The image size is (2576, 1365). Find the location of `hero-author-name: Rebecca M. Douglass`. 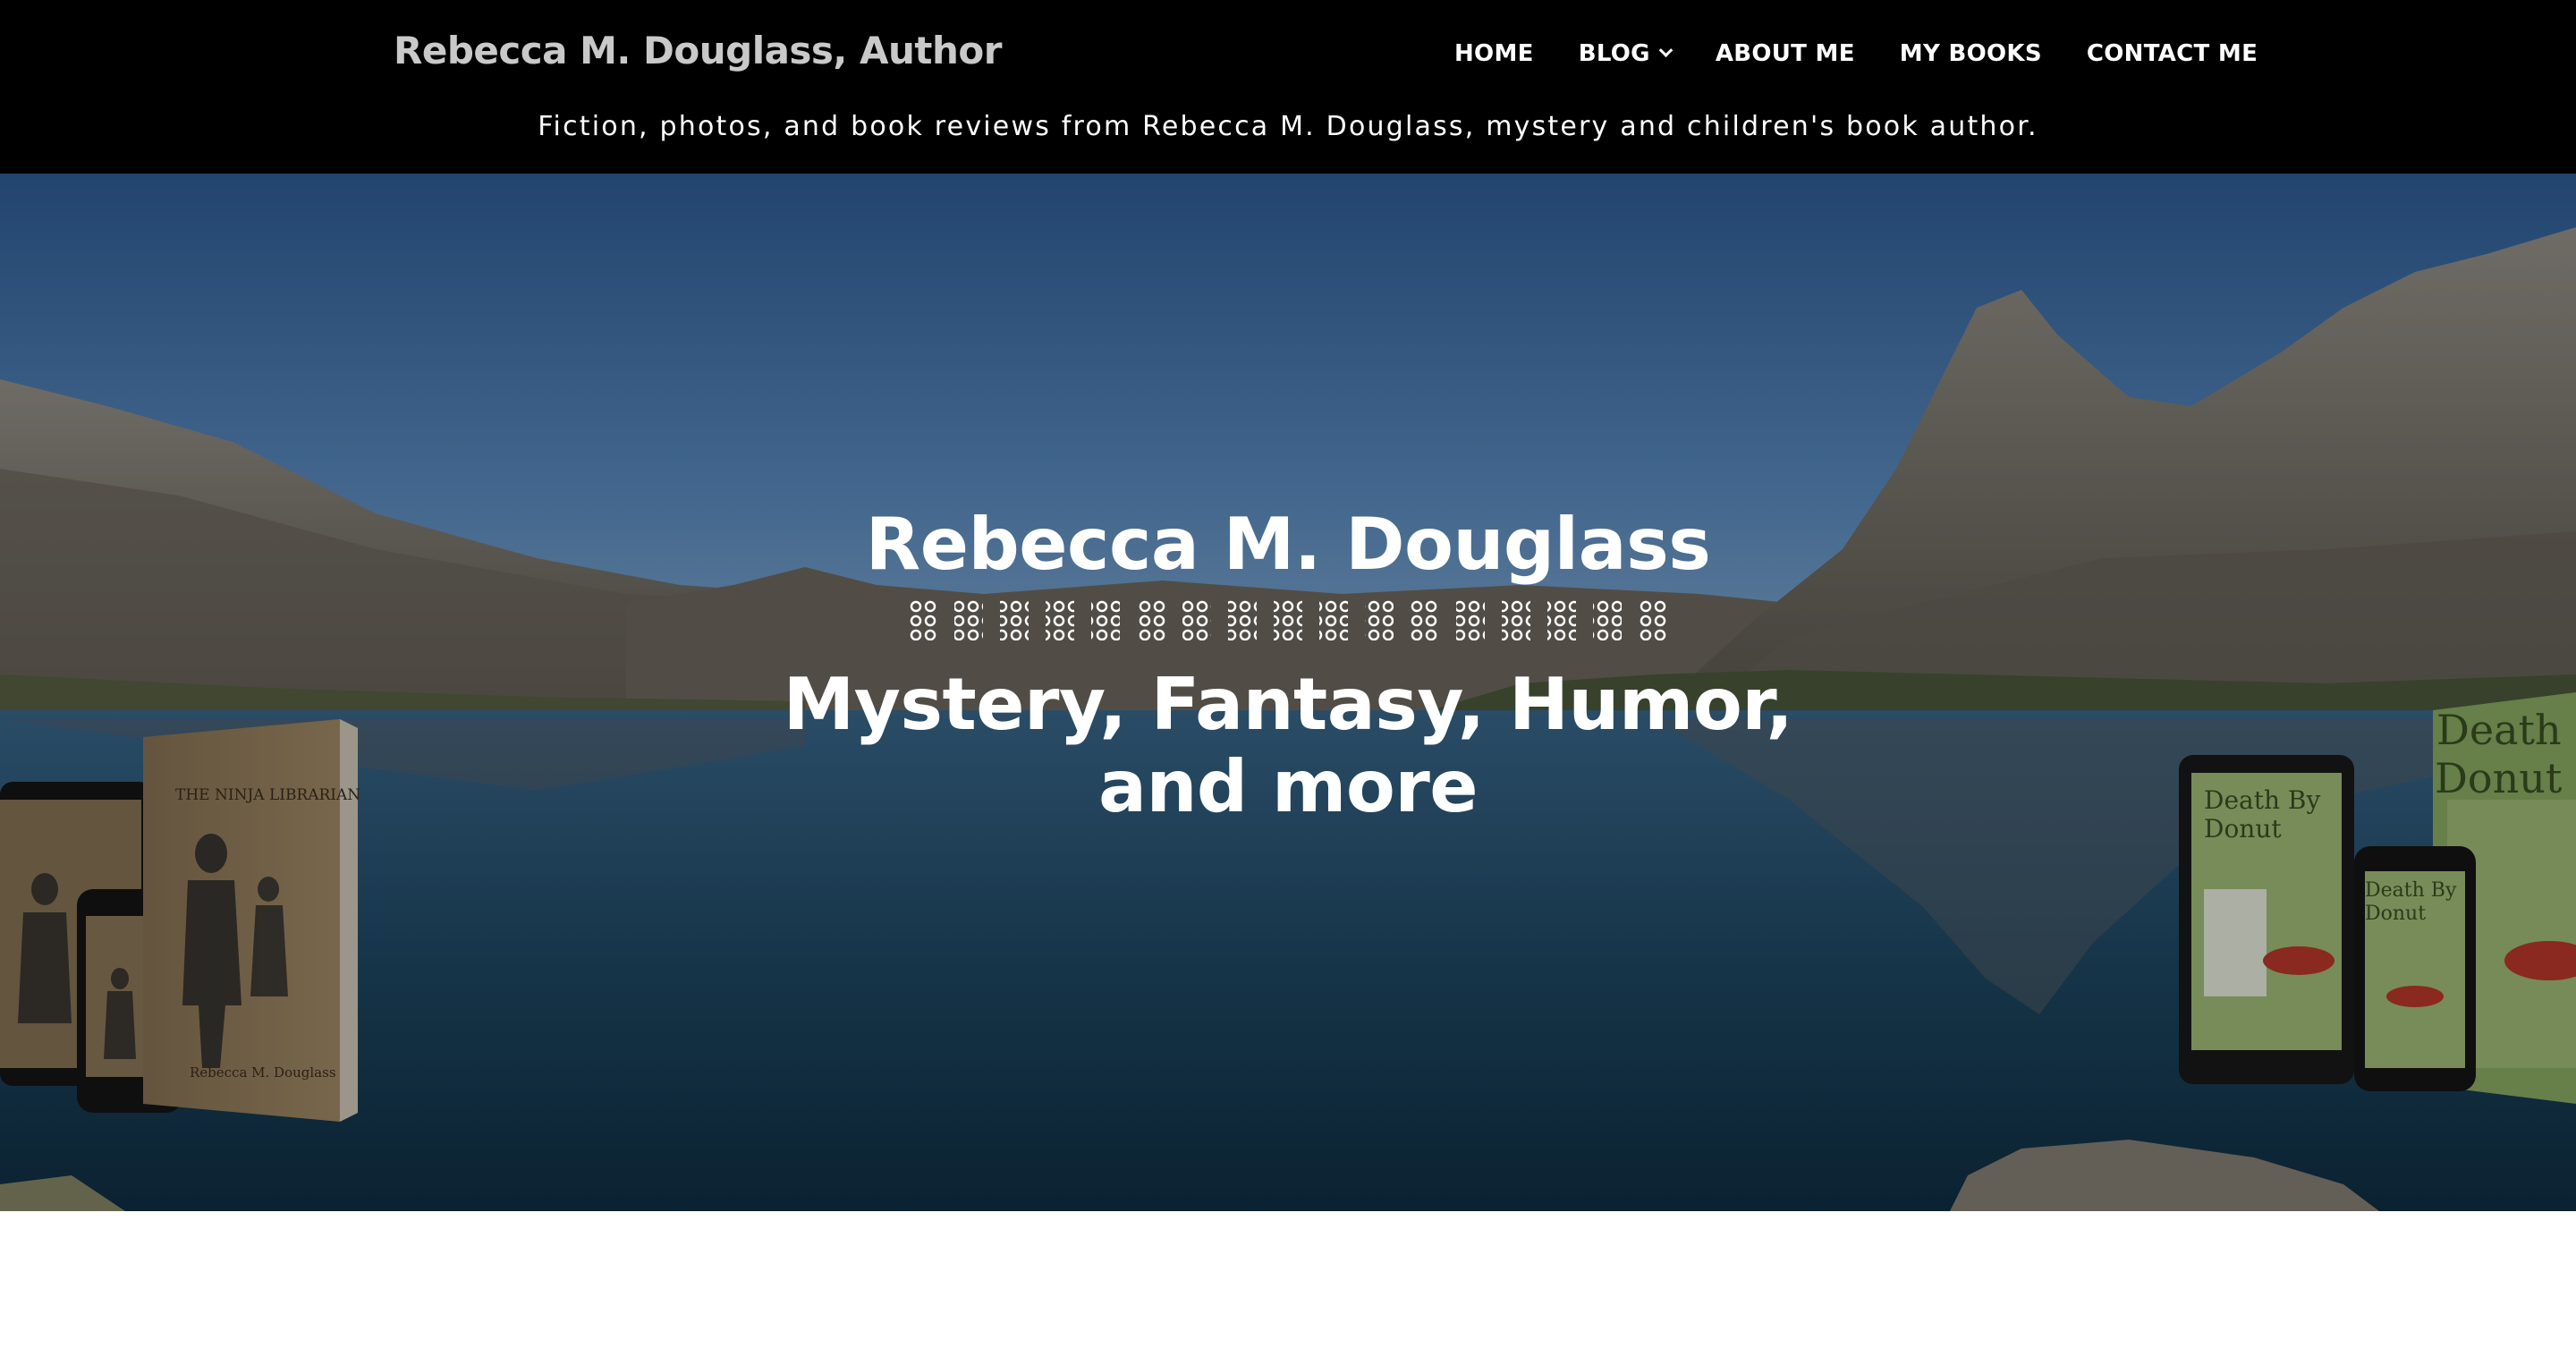

hero-author-name: Rebecca M. Douglass is located at coordinates (1288, 544).